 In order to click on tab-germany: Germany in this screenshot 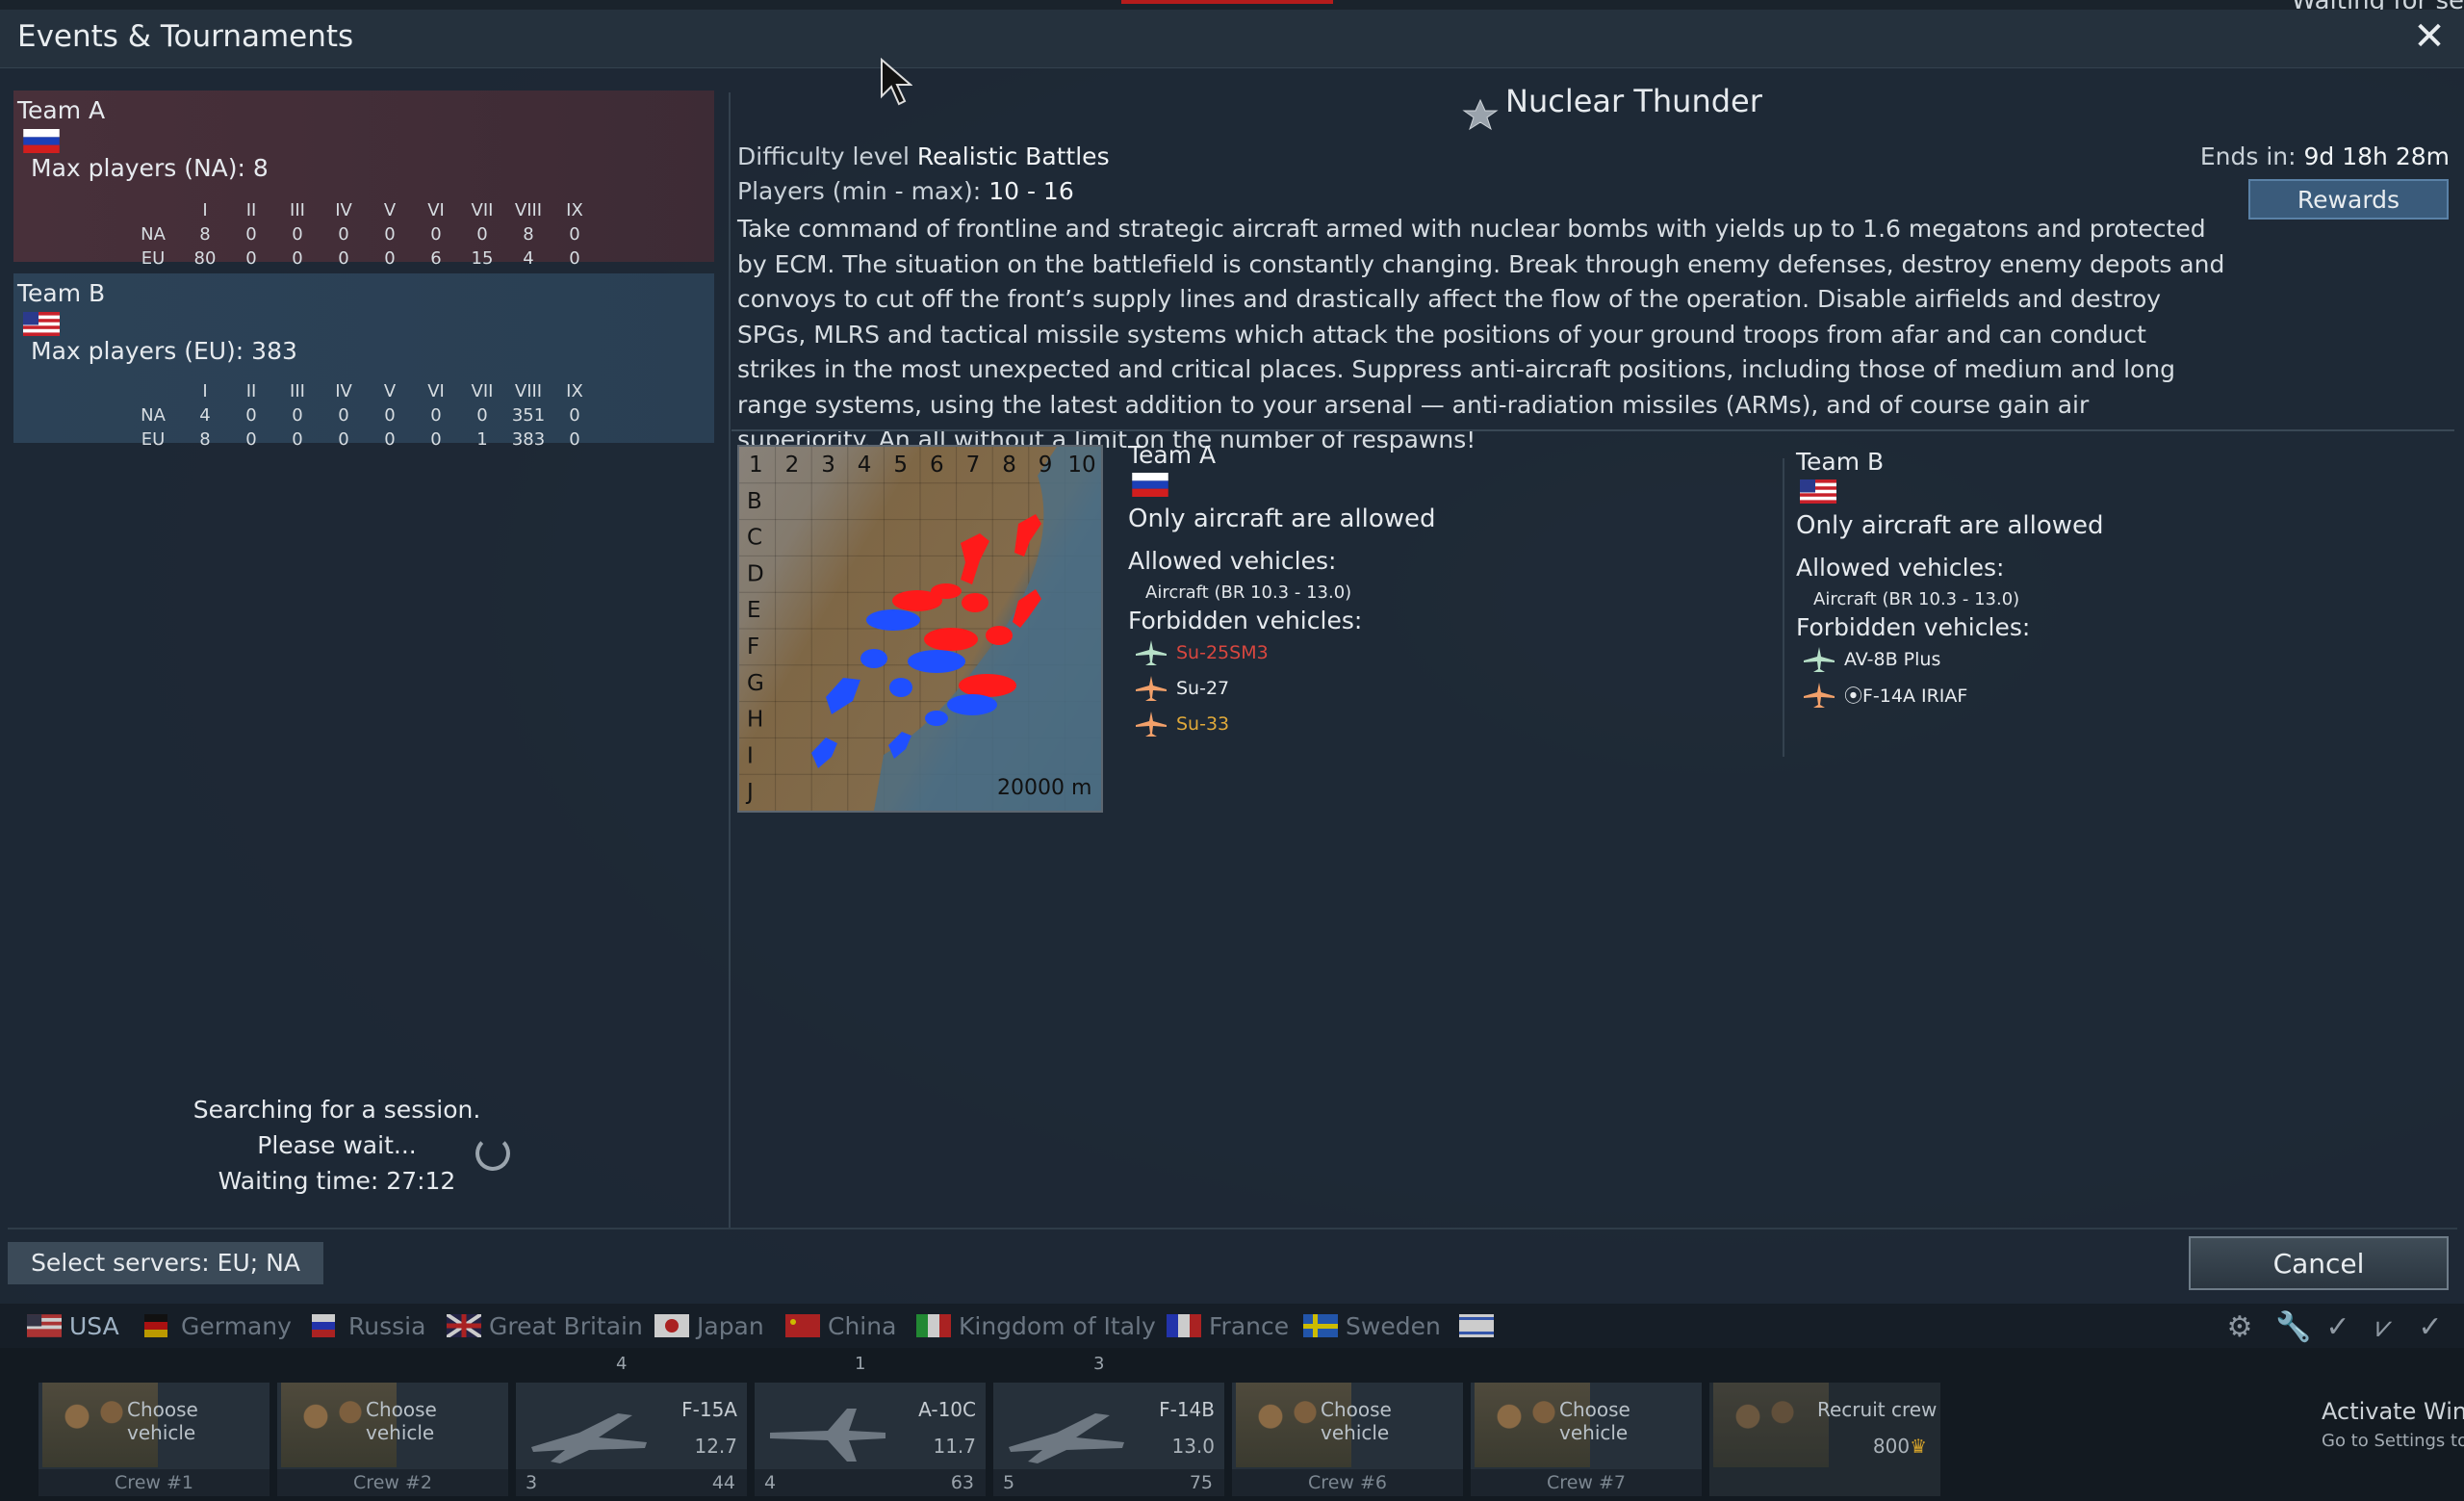, I will do `click(215, 1325)`.